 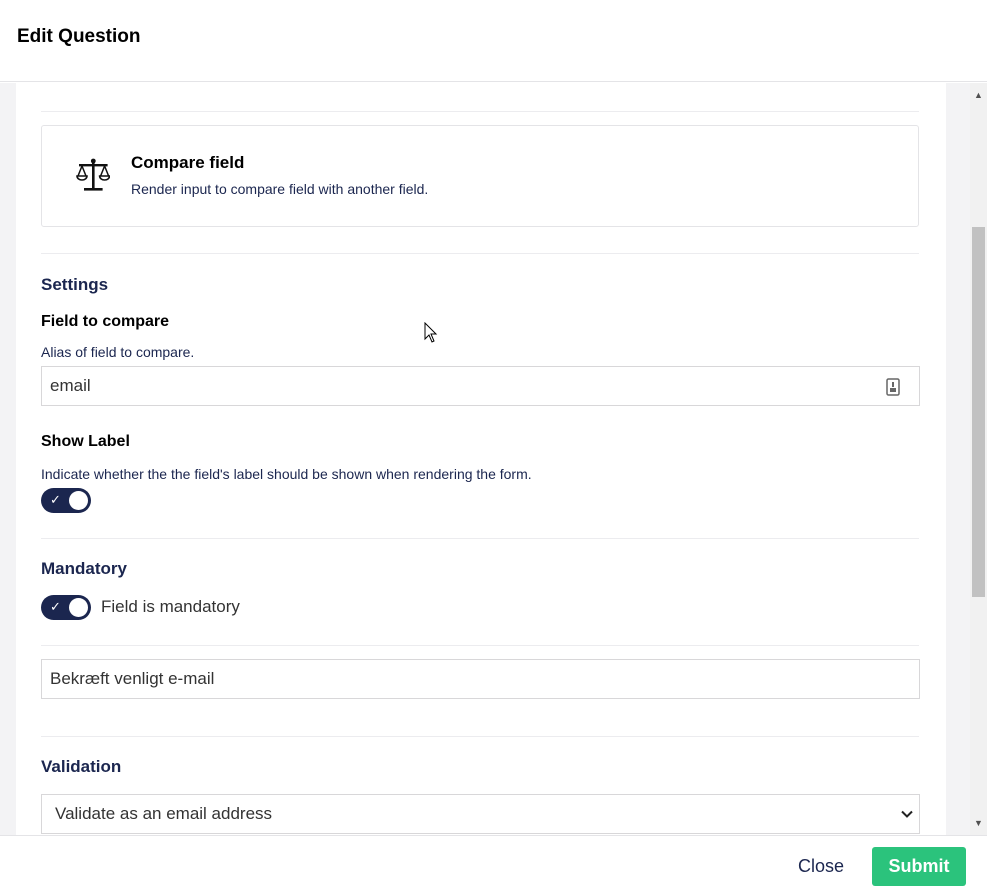 I want to click on vertical-scrollbar: ▲ ▼, so click(x=978, y=459).